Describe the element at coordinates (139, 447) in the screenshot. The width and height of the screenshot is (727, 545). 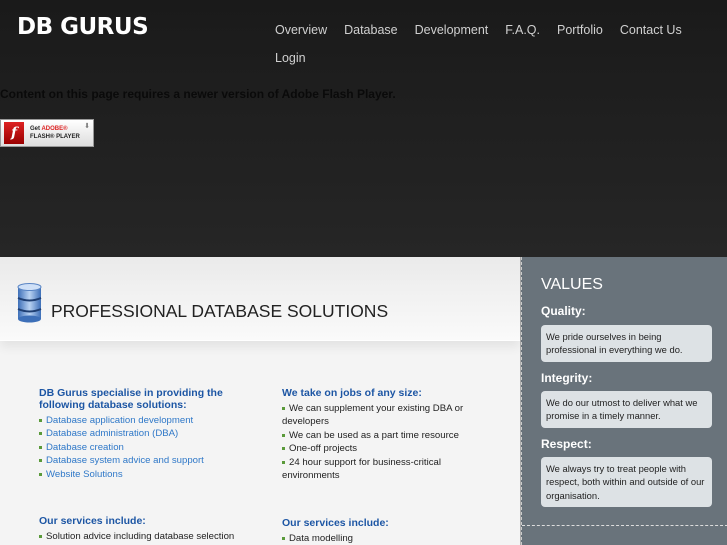
I see `solution-link: Database creation` at that location.